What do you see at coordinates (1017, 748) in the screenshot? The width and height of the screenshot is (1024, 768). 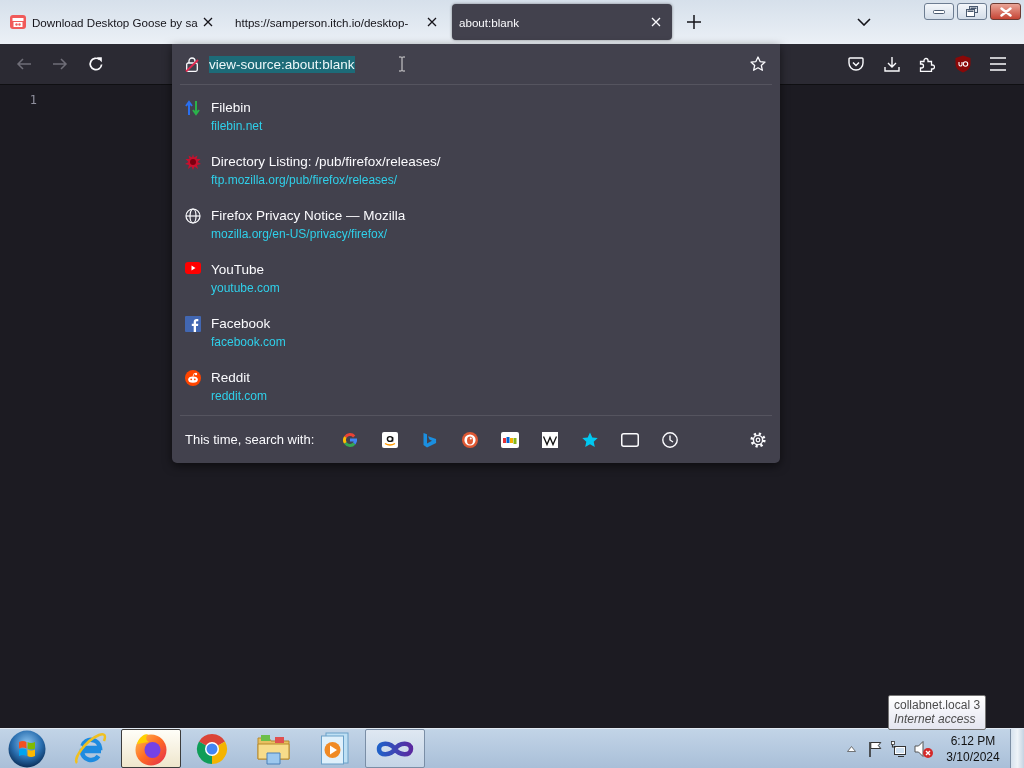 I see `show-desktop-button` at bounding box center [1017, 748].